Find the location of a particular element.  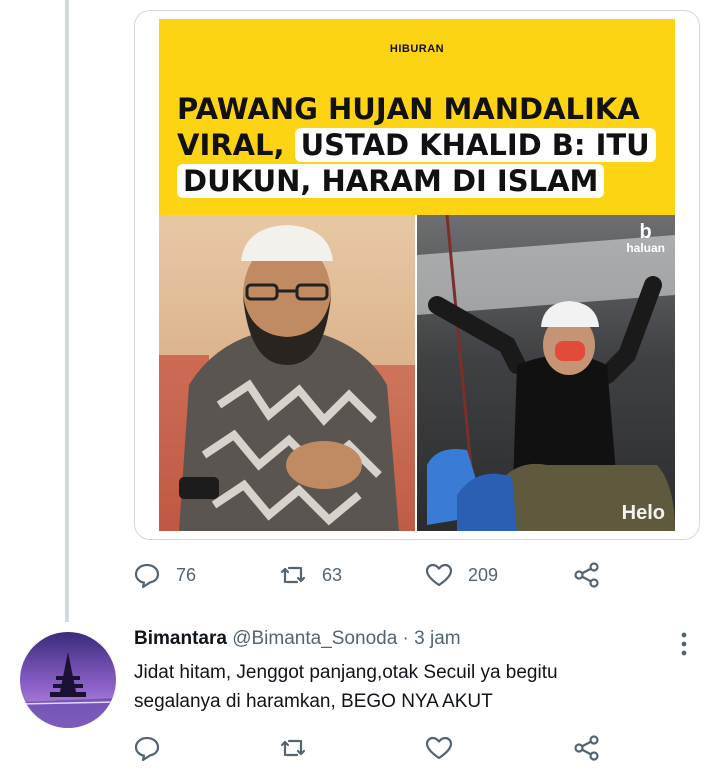

reply-retweet-button is located at coordinates (293, 748).